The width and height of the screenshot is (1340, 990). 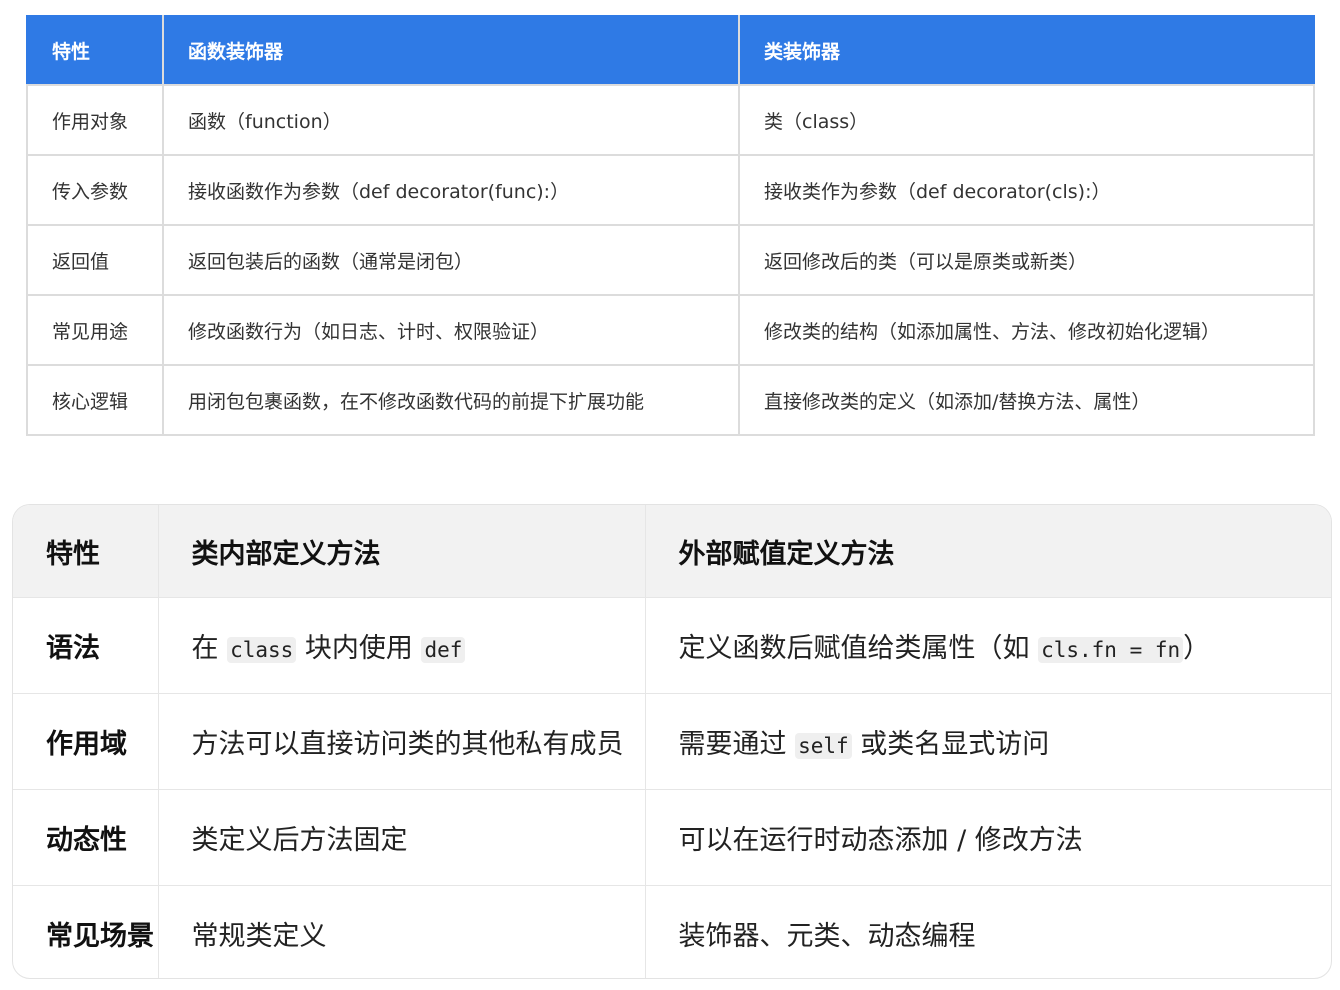 I want to click on table-cell: 装饰器、元类、动态编程, so click(x=827, y=936).